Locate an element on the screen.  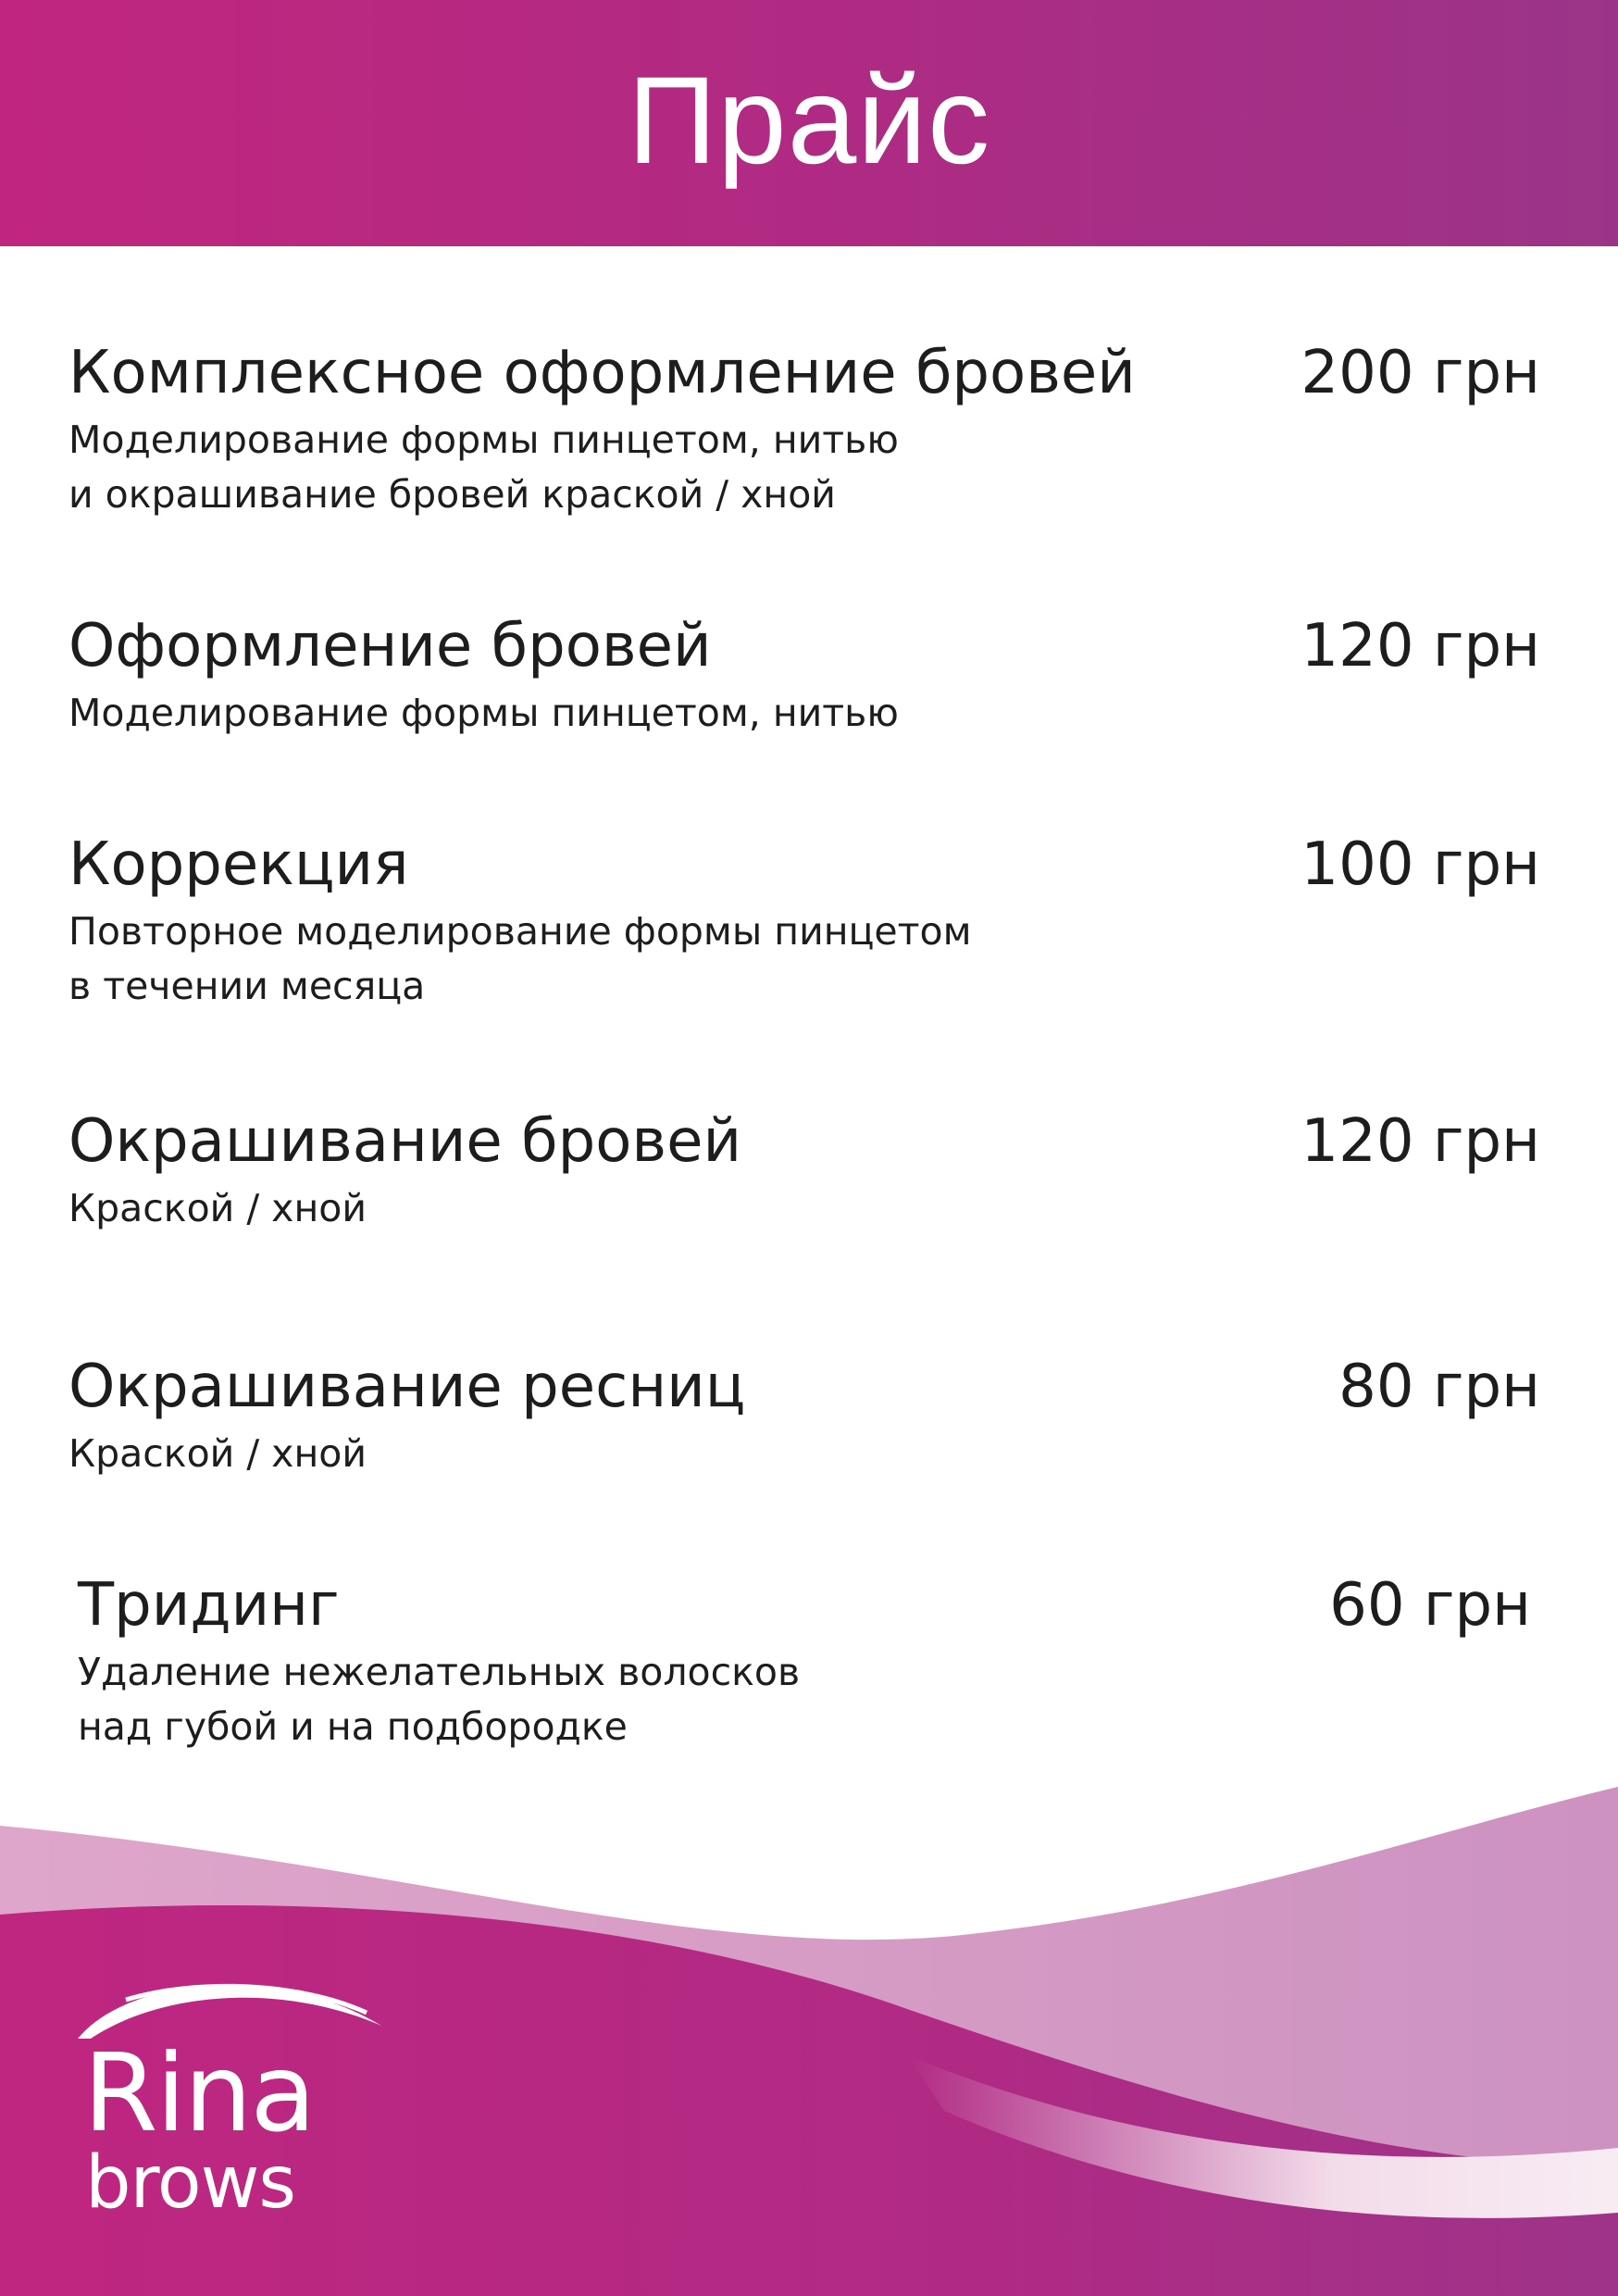
service-description-line: и окрашивание бровей краской / хной is located at coordinates (452, 494).